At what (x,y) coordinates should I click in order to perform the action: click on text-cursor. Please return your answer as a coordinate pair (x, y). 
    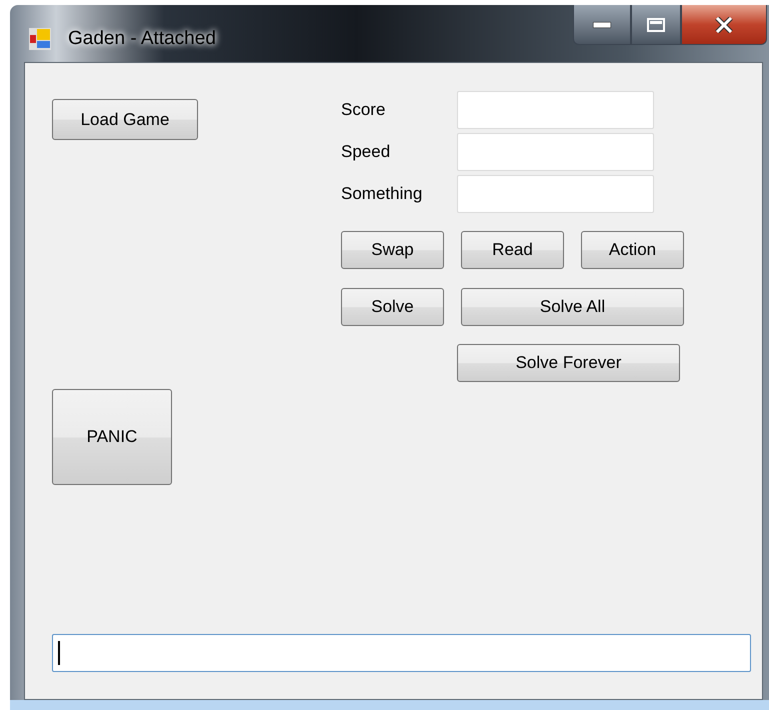
    Looking at the image, I should click on (59, 653).